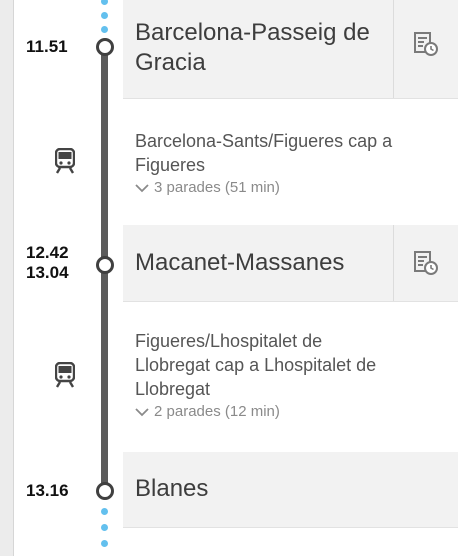  I want to click on direction-line: Figueres/Lhospitalet de, so click(229, 341).